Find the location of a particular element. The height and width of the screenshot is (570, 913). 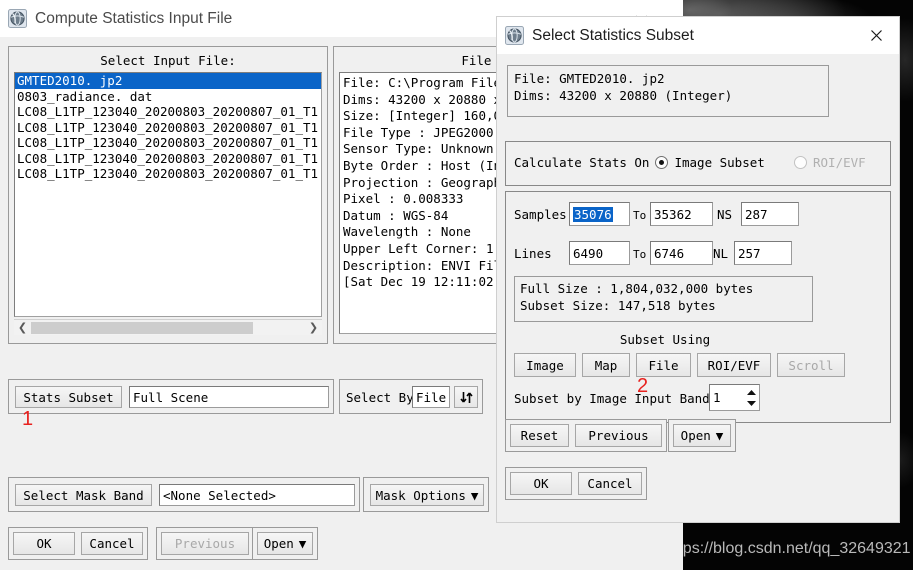

reset-previous-group: Reset Previous is located at coordinates (586, 435).